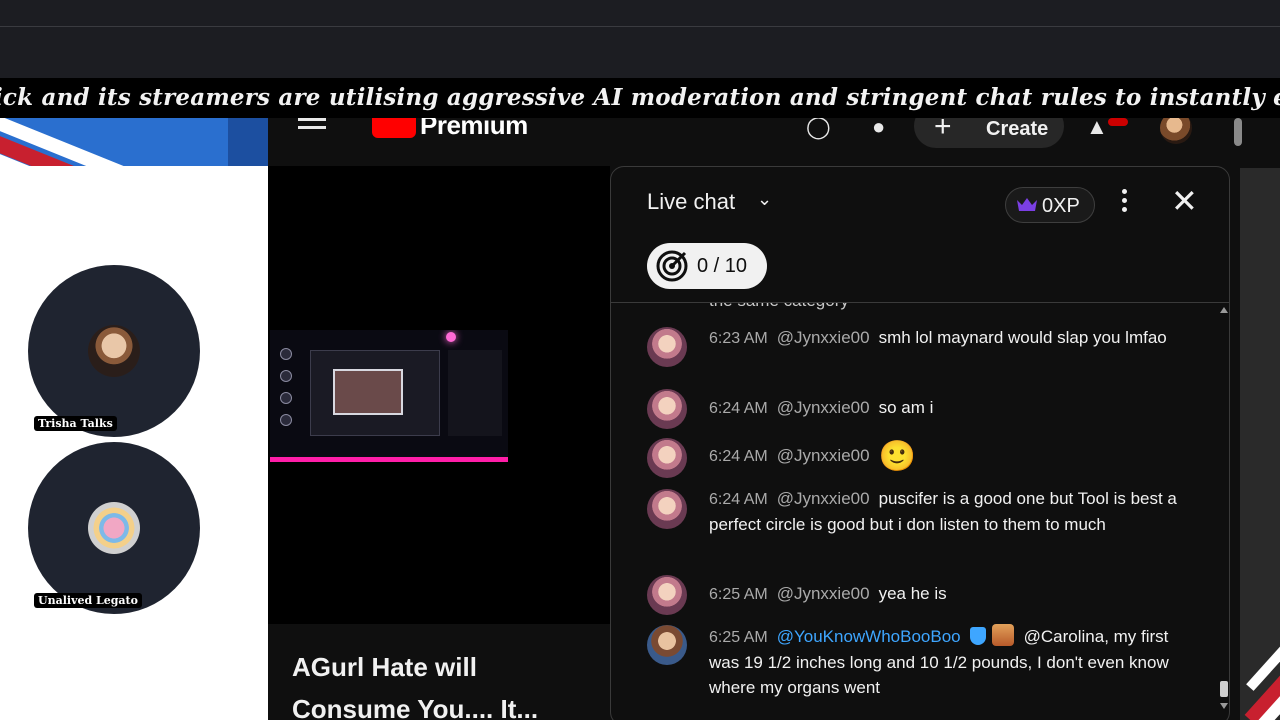 The image size is (1280, 720). Describe the element at coordinates (920, 235) in the screenshot. I see `live-chat-header: Live chat ⌄ 0XP ✕ 0 / 10` at that location.